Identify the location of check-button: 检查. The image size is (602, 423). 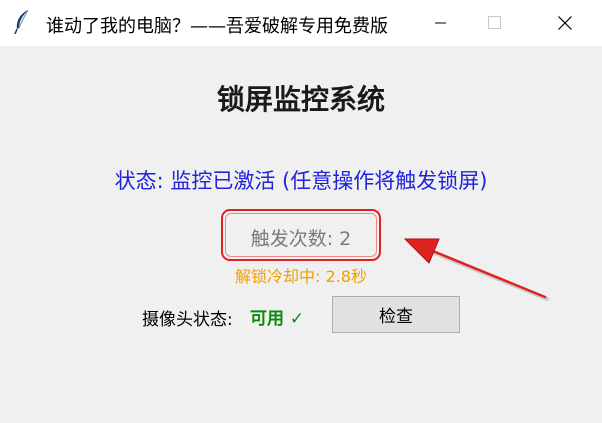
(396, 314).